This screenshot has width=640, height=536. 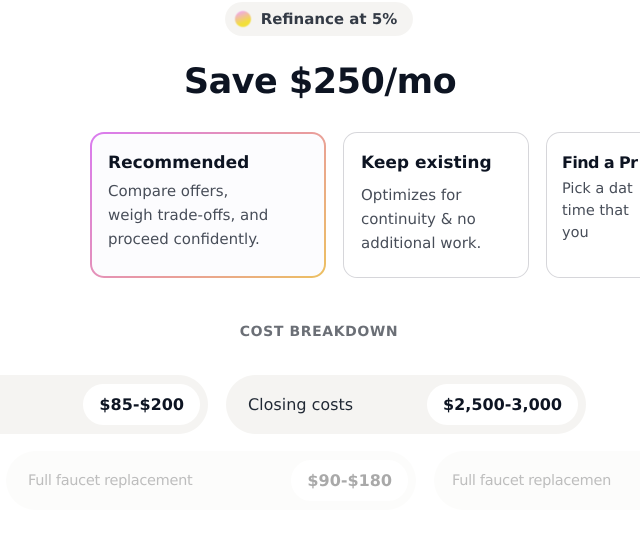 What do you see at coordinates (427, 163) in the screenshot?
I see `card-title: Keep existing` at bounding box center [427, 163].